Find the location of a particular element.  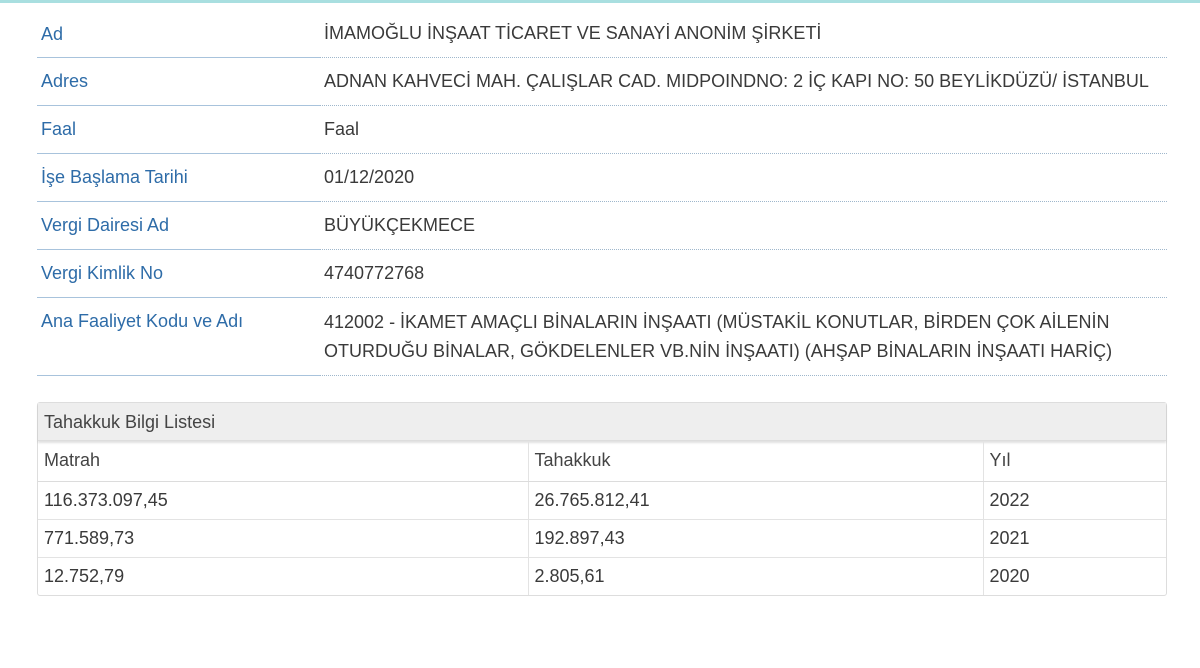

table-header-row: Matrah Tahakkuk Yıl is located at coordinates (602, 461).